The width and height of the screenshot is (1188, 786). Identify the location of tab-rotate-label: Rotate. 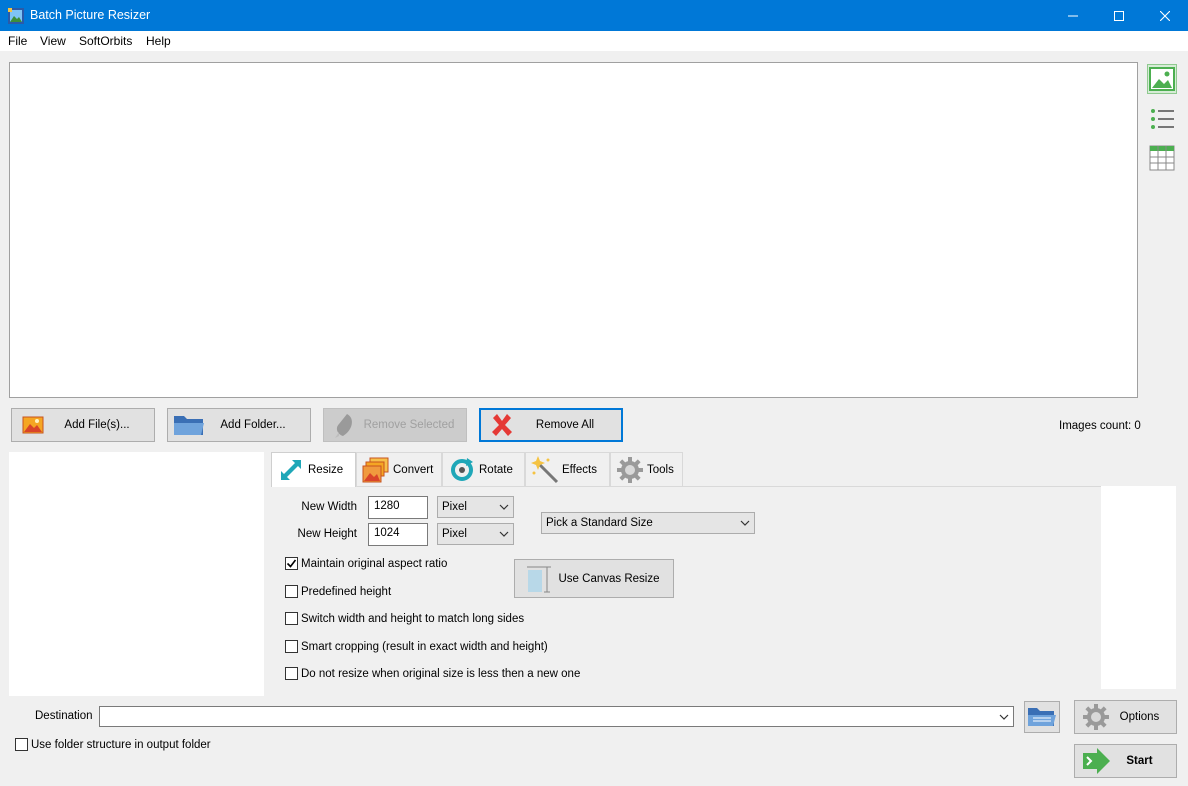
(496, 469).